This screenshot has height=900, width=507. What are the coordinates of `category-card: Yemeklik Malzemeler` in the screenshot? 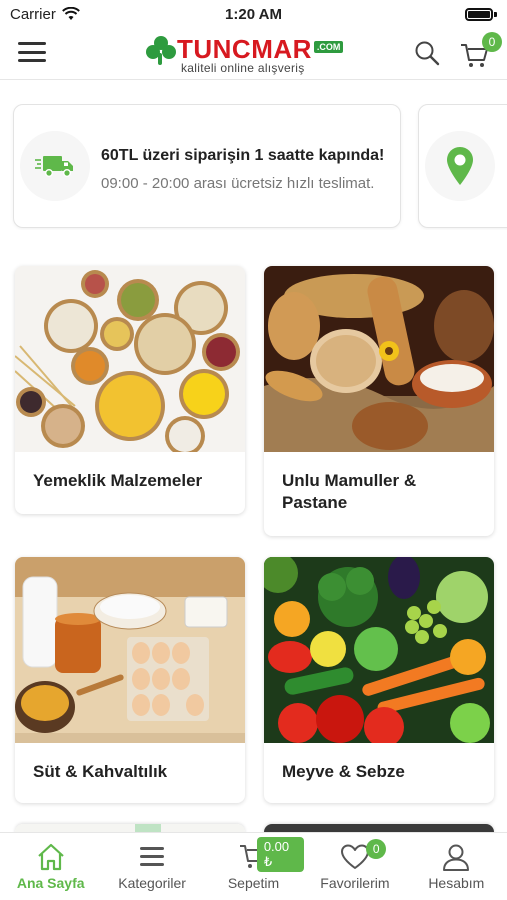 It's located at (130, 390).